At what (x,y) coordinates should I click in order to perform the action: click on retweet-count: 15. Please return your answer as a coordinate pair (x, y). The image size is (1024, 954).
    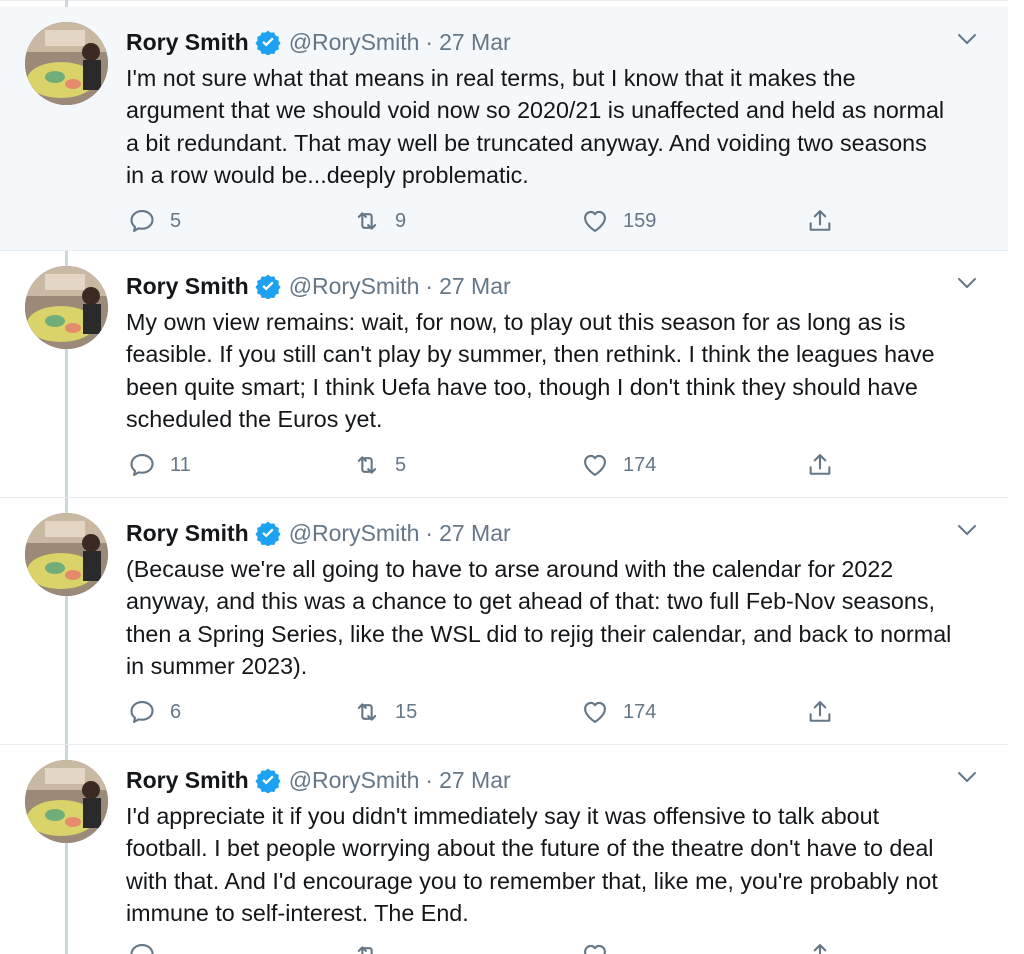
    Looking at the image, I should click on (406, 711).